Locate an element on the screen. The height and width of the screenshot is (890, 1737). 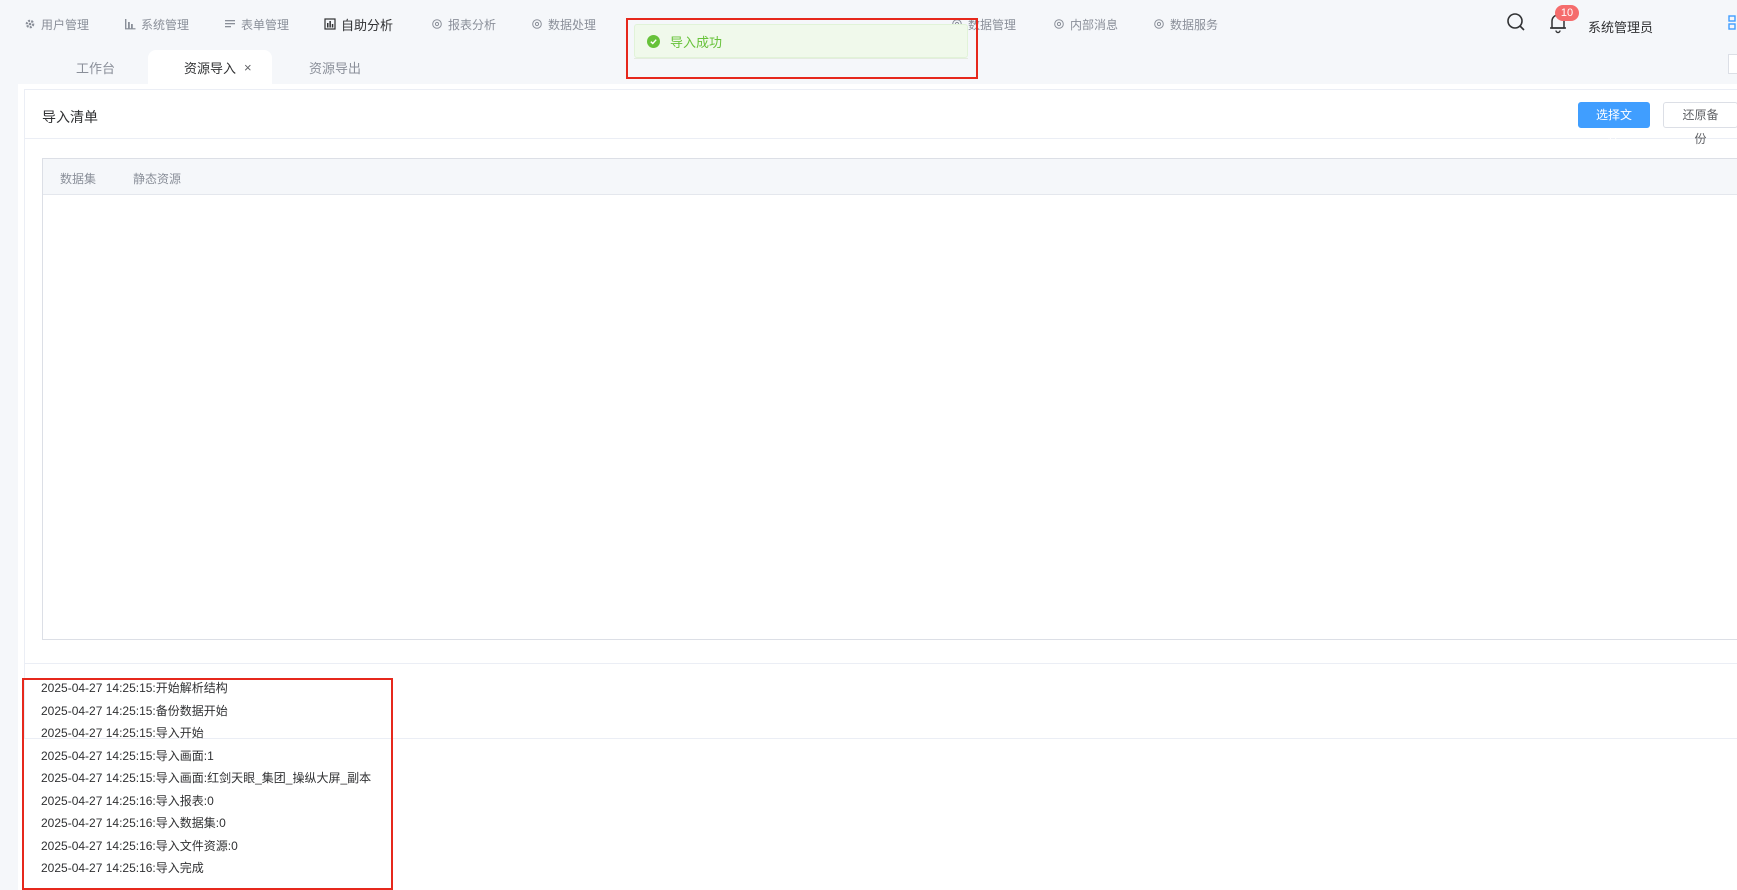
nav-item-internal-messages: 内部消息 is located at coordinates (1085, 24).